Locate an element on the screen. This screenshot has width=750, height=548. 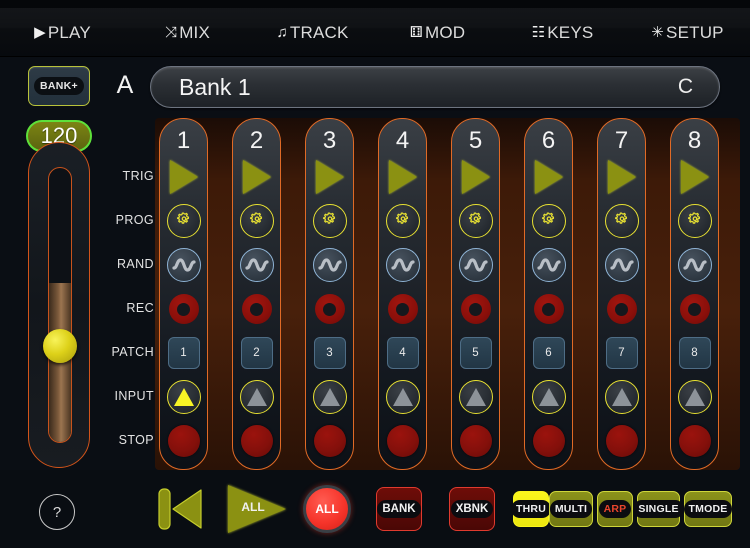
bank-plus-label: BANK+ is located at coordinates (59, 86).